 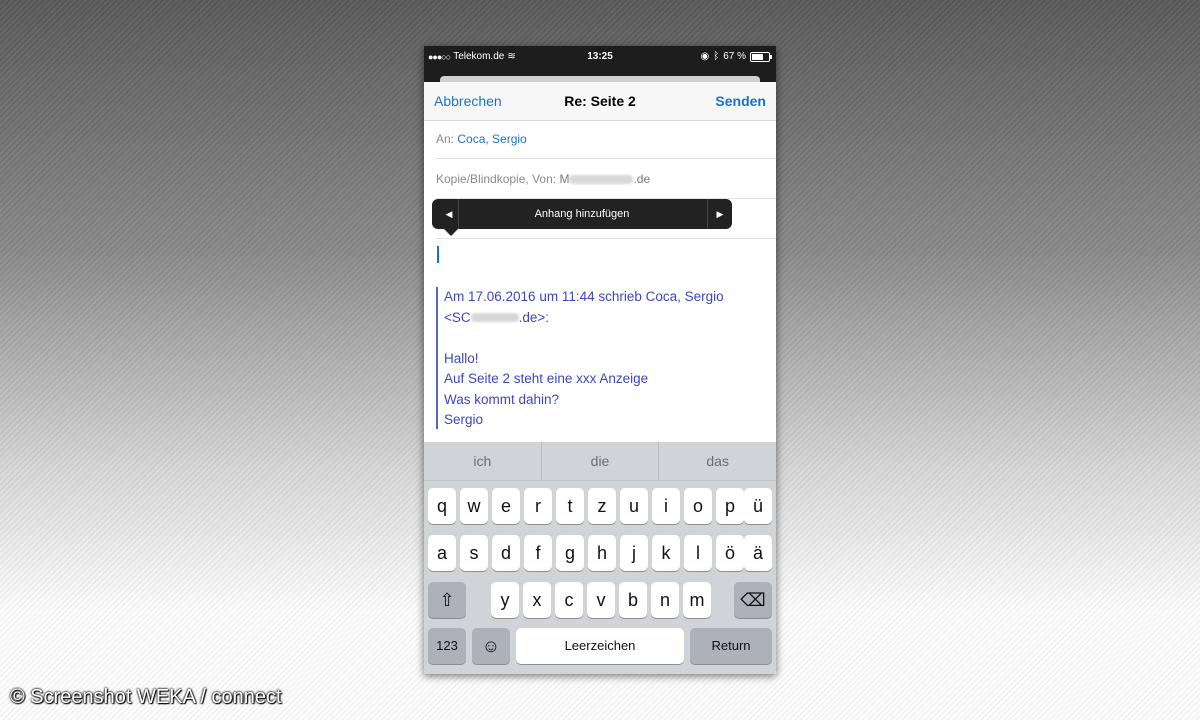 I want to click on key: e, so click(x=506, y=506).